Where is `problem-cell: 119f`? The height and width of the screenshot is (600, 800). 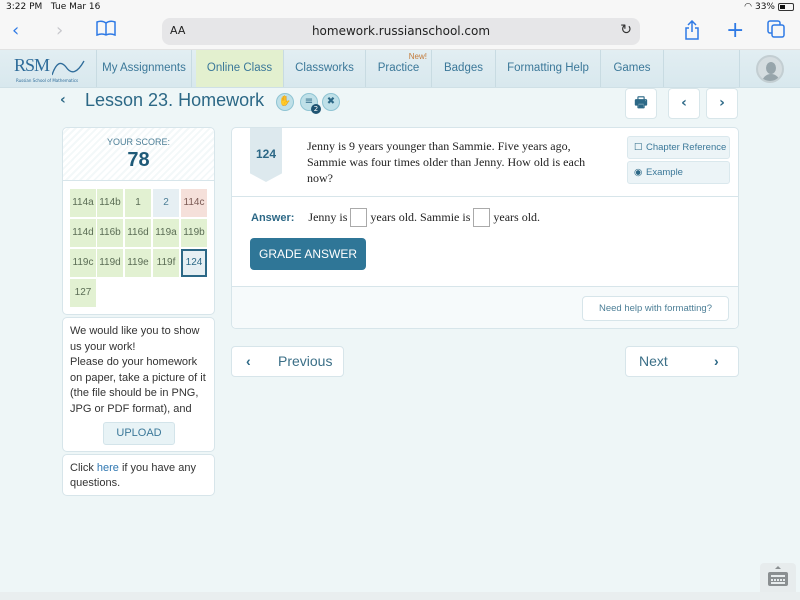
problem-cell: 119f is located at coordinates (166, 263).